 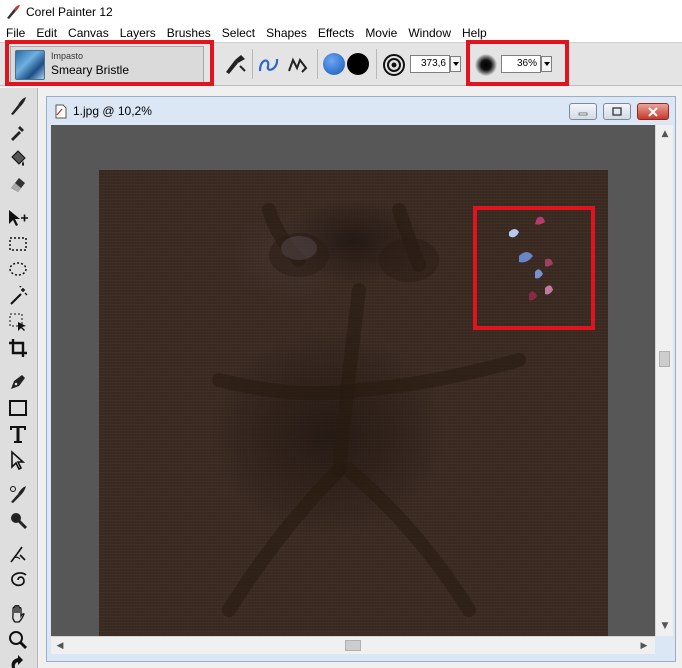 I want to click on menu-window: Window, so click(x=429, y=33).